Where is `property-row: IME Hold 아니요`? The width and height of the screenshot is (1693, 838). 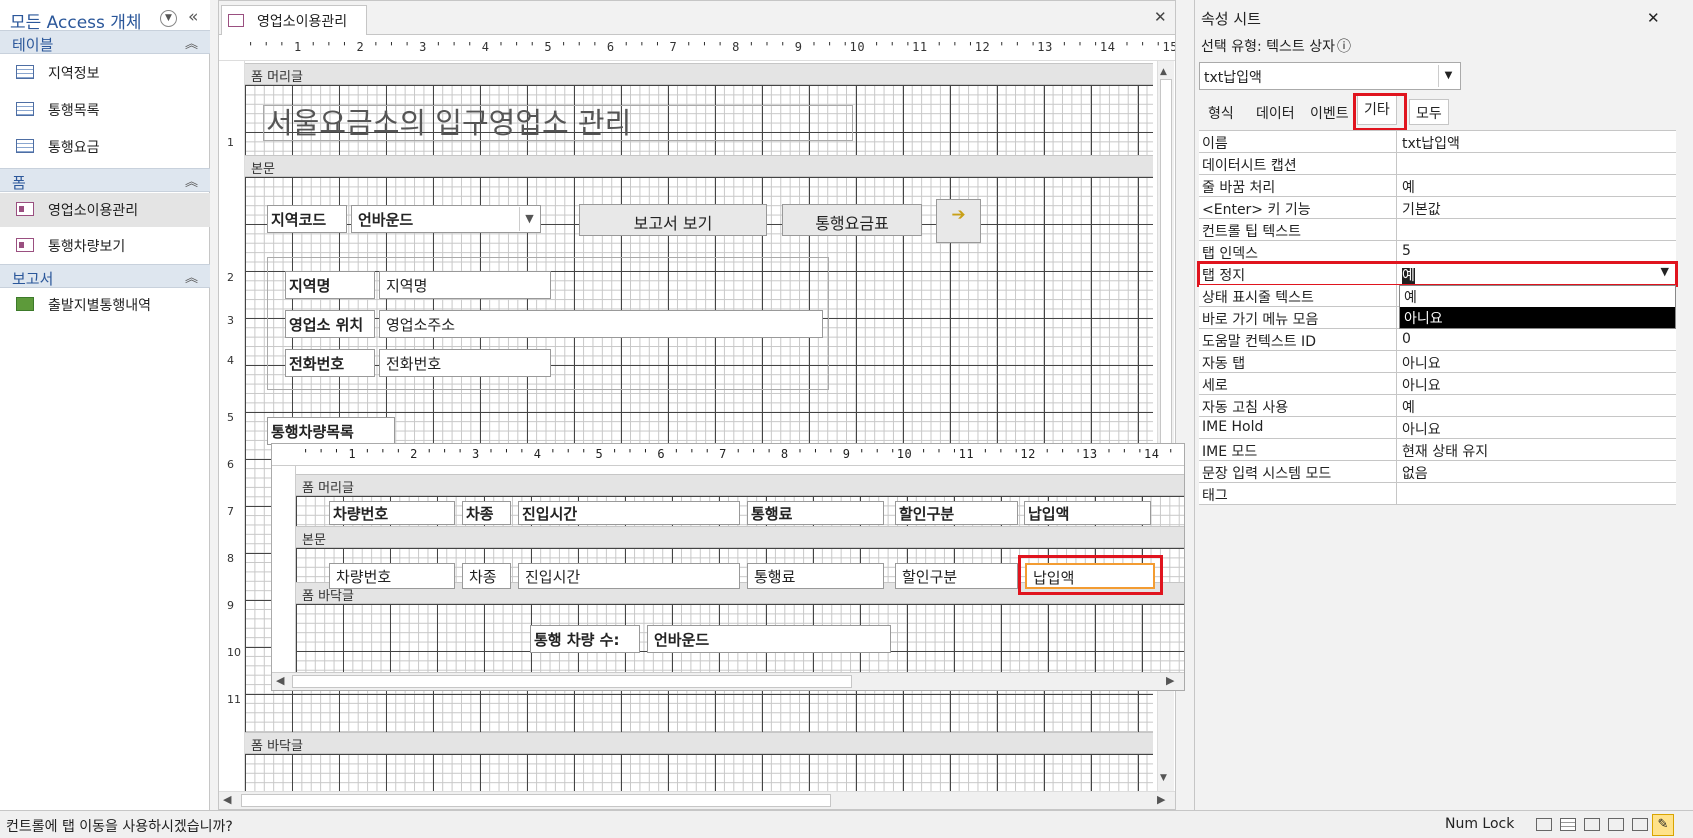 property-row: IME Hold 아니요 is located at coordinates (1437, 428).